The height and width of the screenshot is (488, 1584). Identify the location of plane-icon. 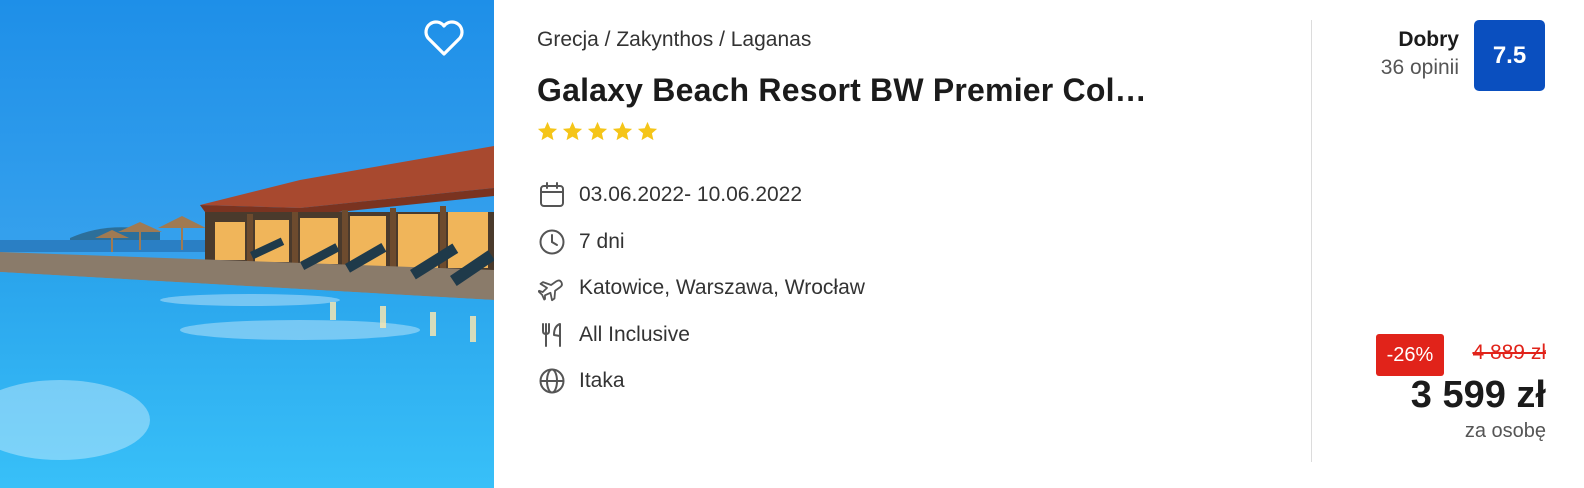
(552, 288).